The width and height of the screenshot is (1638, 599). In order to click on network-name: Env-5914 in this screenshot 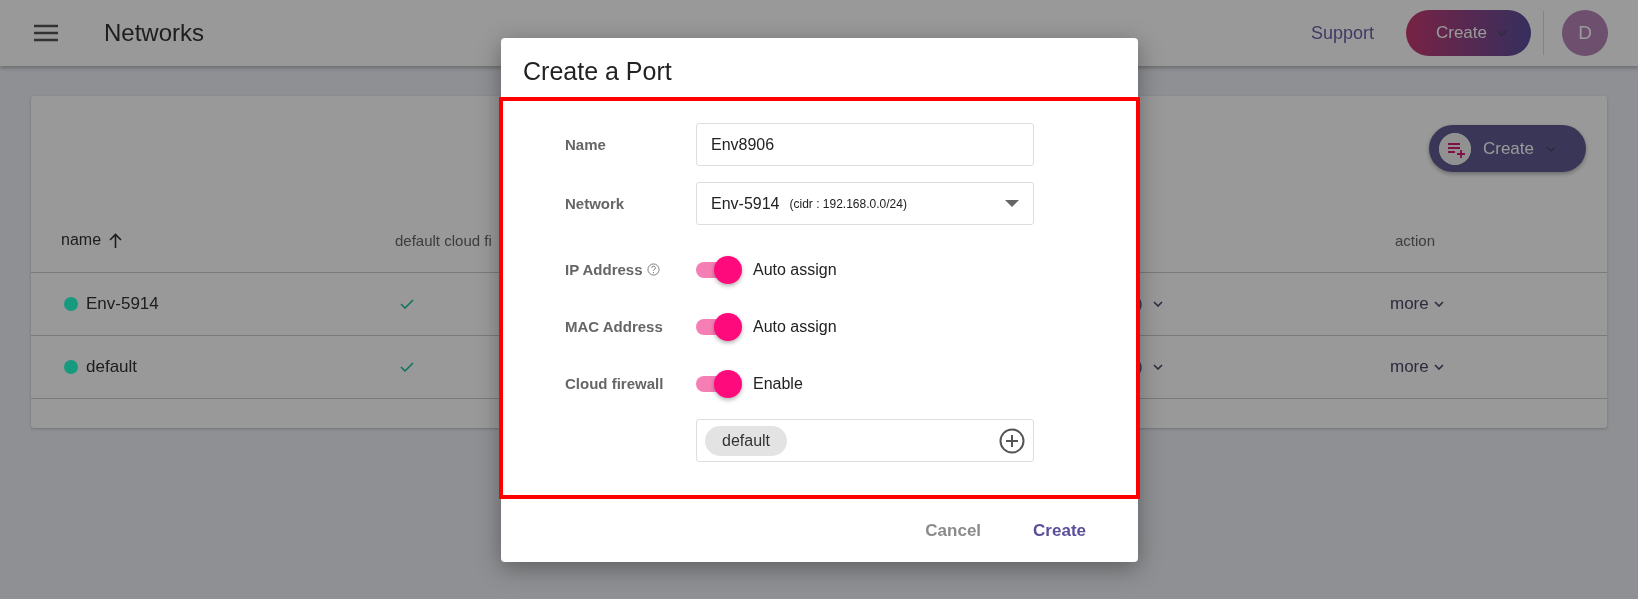, I will do `click(122, 304)`.